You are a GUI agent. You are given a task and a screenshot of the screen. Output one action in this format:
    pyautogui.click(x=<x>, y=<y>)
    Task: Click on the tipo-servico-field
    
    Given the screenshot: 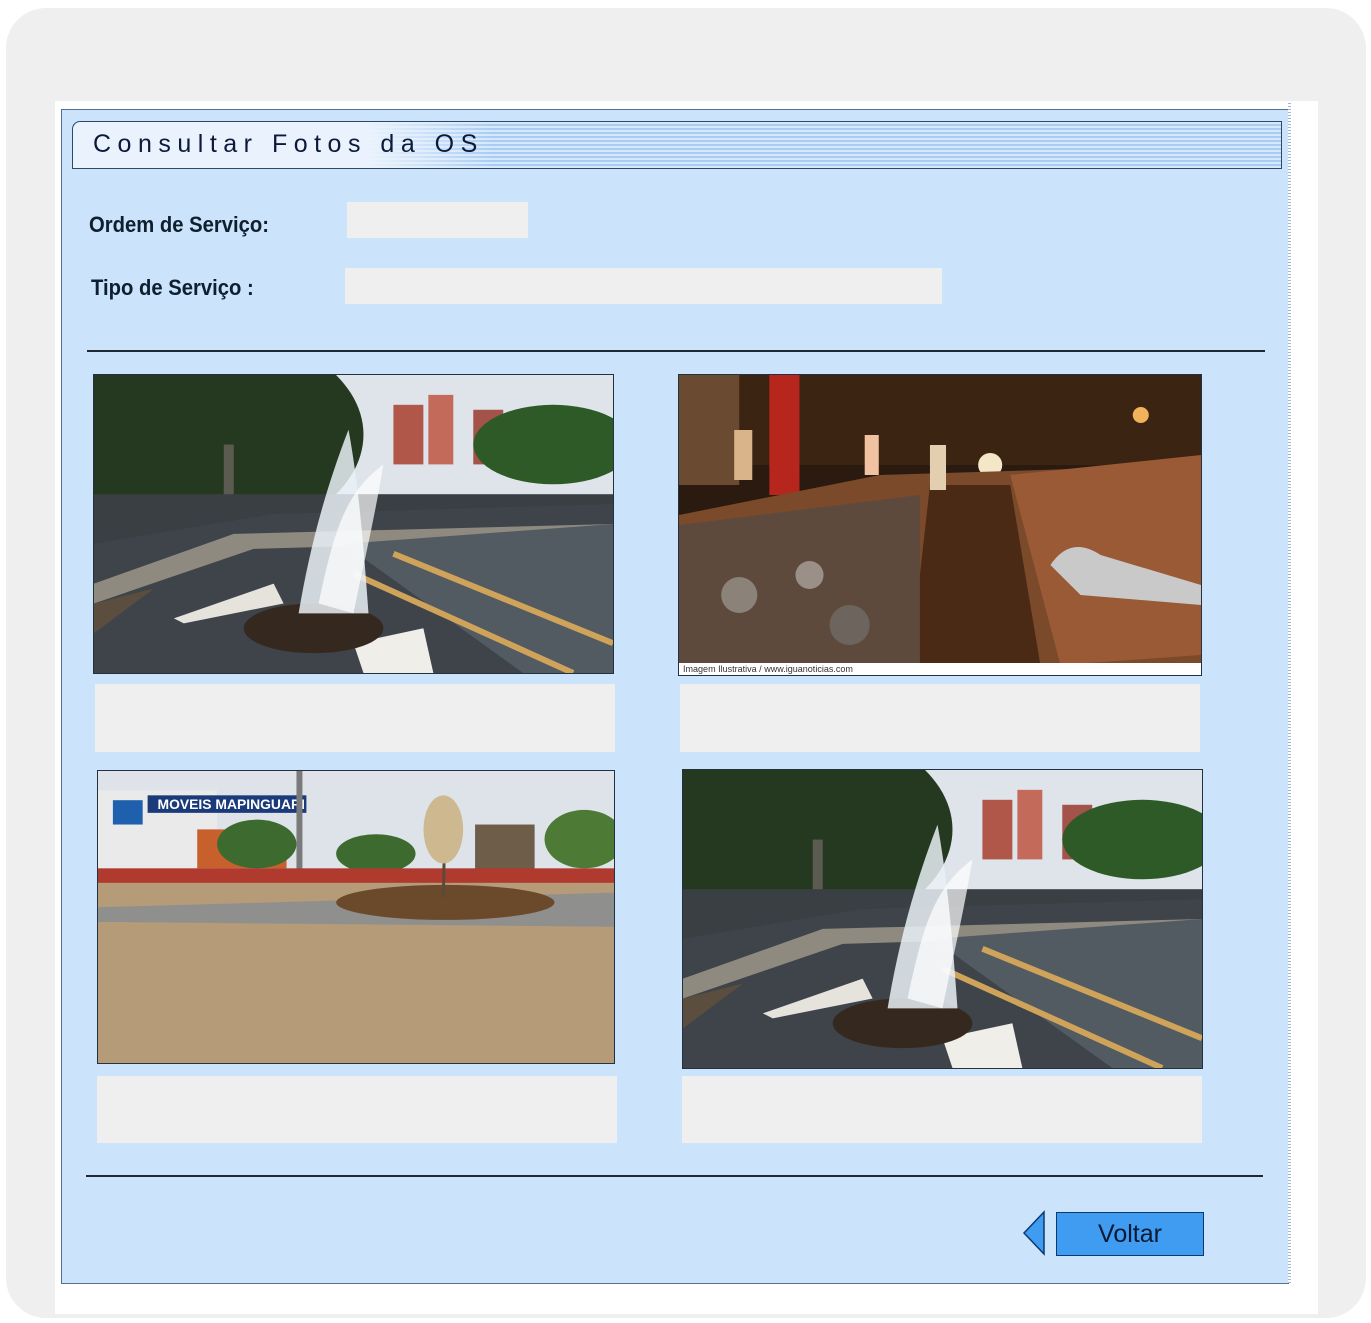 What is the action you would take?
    pyautogui.click(x=643, y=286)
    